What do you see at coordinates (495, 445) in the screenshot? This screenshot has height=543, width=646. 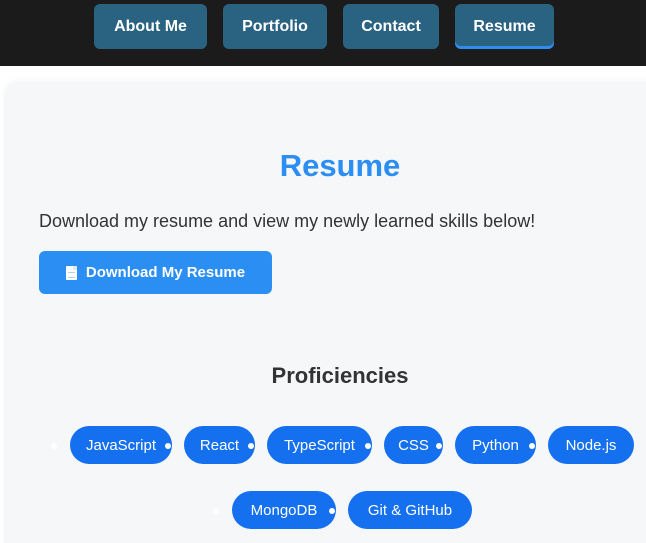 I see `skill-chip: Python` at bounding box center [495, 445].